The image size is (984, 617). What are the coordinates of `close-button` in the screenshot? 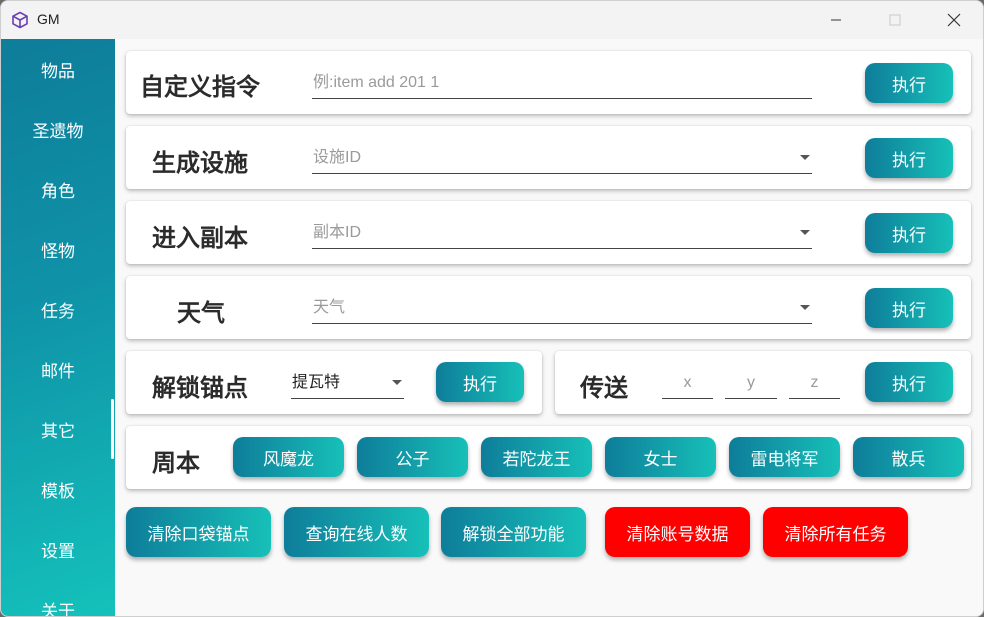 It's located at (954, 20).